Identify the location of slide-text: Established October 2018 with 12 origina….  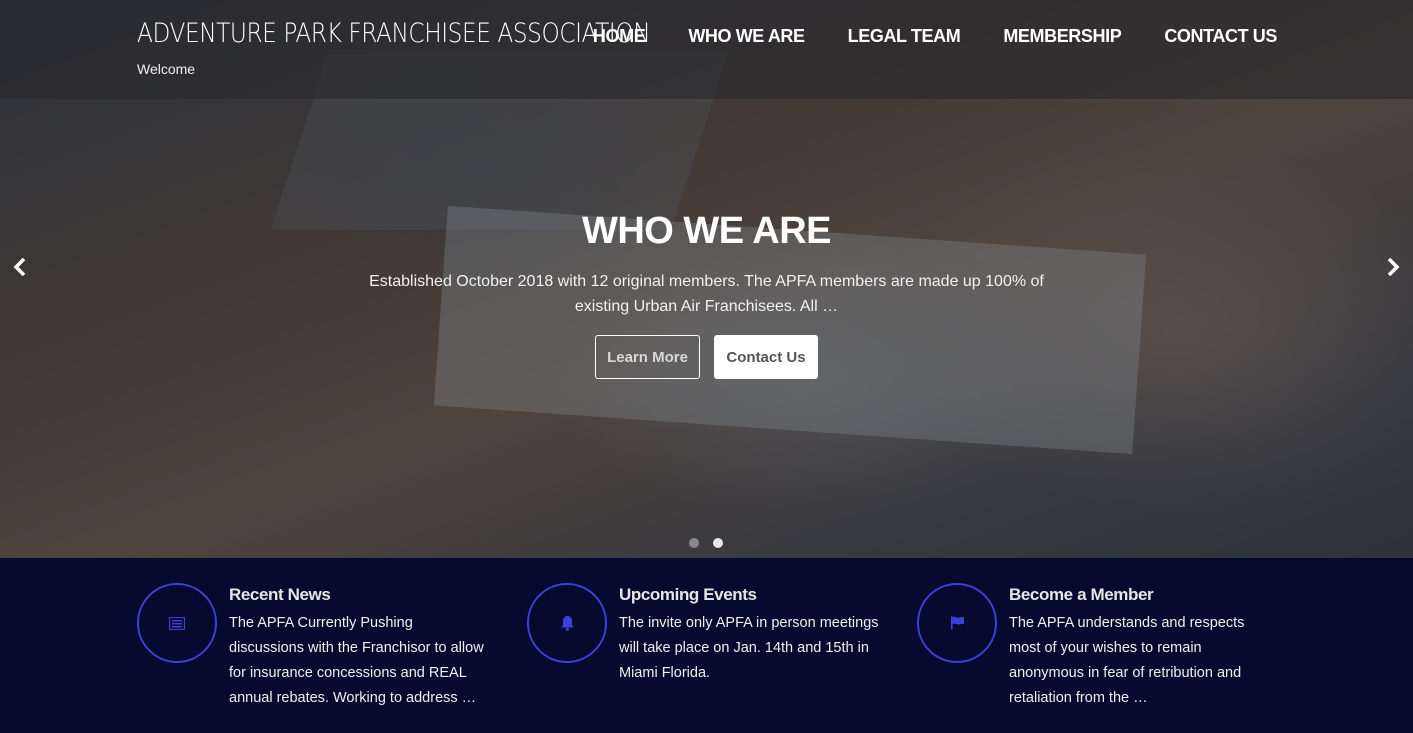
(706, 294).